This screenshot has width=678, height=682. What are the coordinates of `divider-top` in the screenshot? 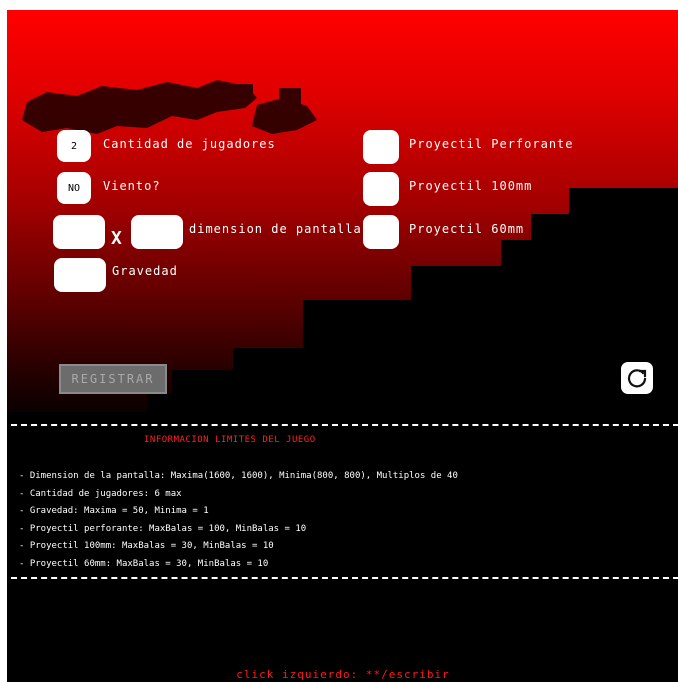 It's located at (344, 425).